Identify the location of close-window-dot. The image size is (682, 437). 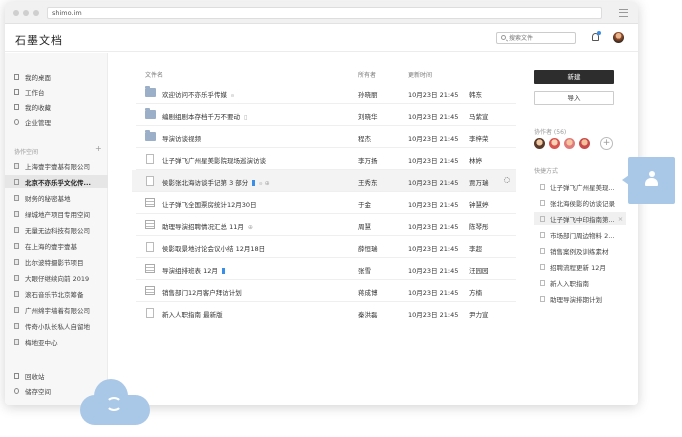
(16, 13).